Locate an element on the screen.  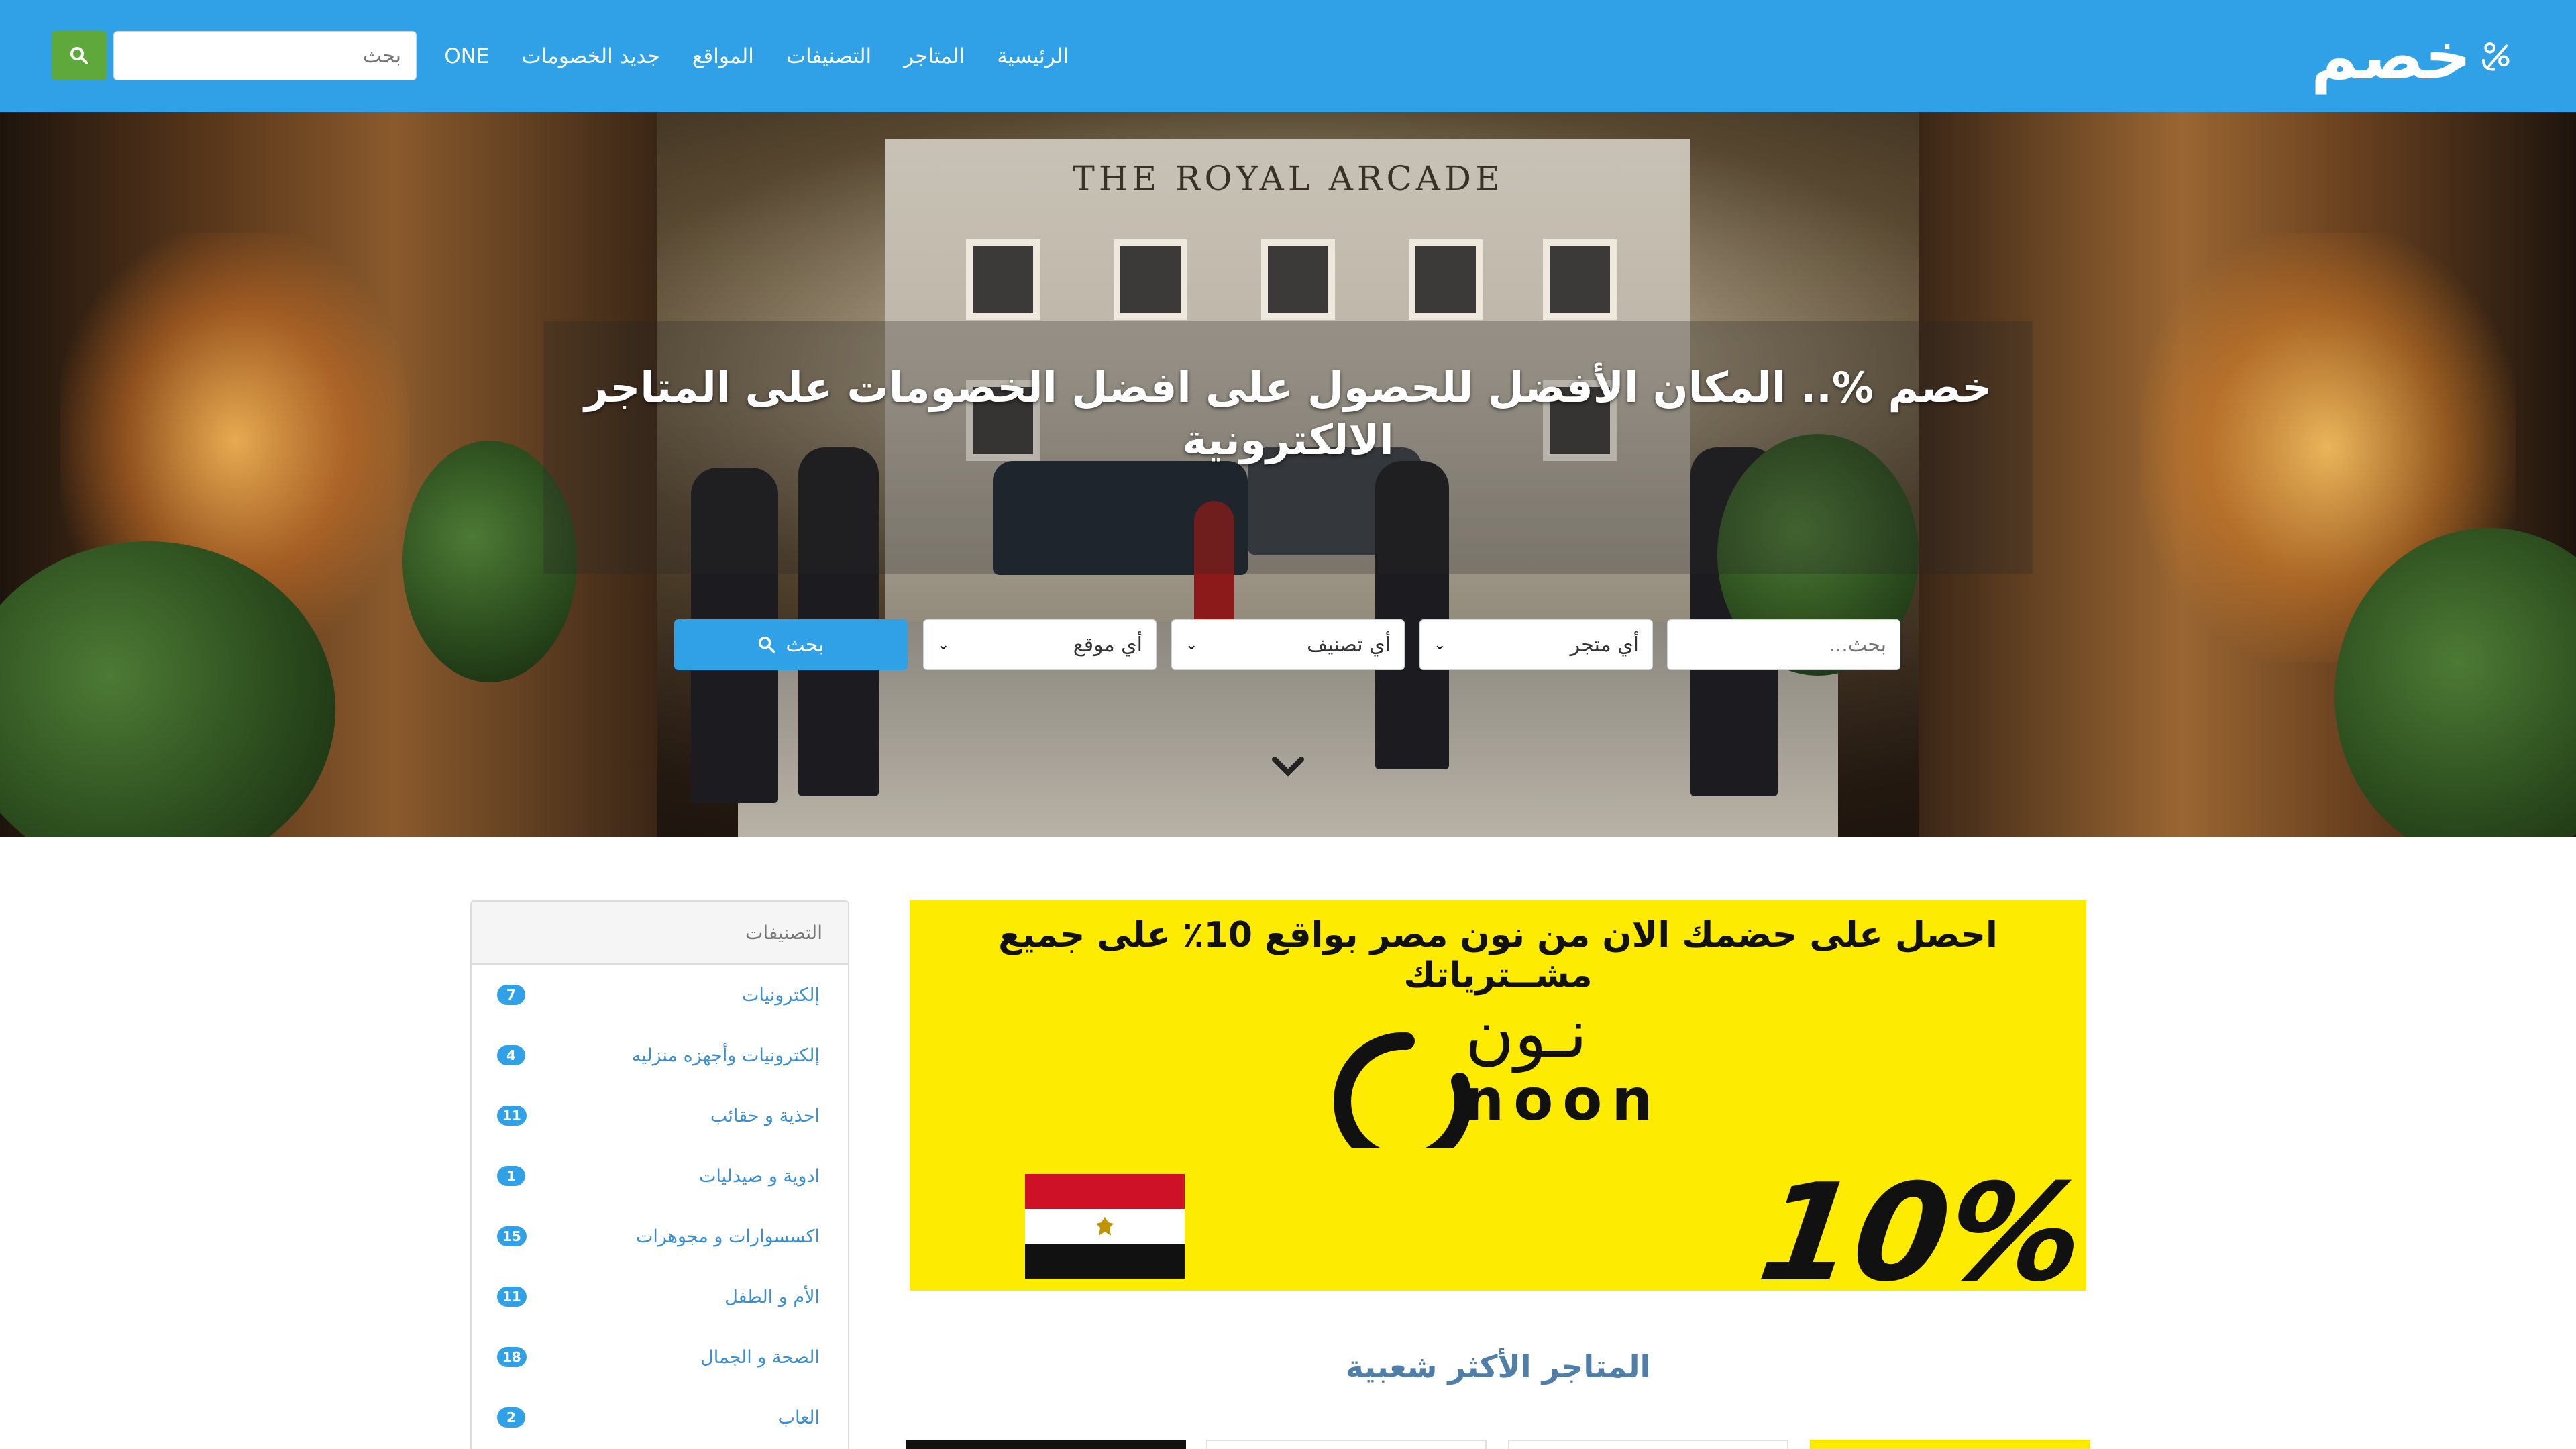
popular-stores-title: المتاجر الأكثر شعبية is located at coordinates (1498, 1366).